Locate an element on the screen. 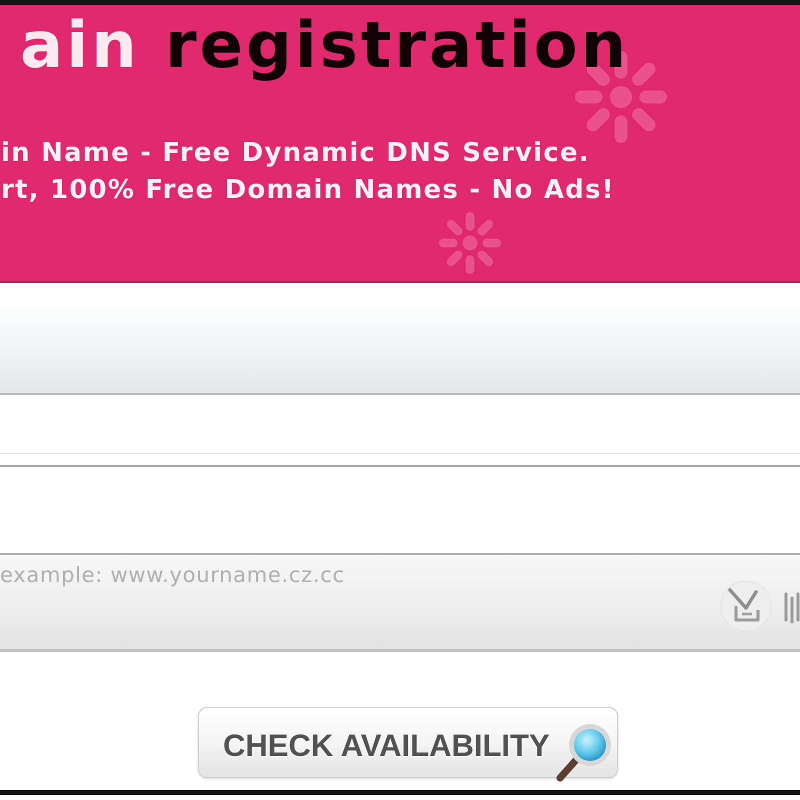 Image resolution: width=800 pixels, height=800 pixels. domain-input-field: example: www.yourname.cz.cc is located at coordinates (400, 604).